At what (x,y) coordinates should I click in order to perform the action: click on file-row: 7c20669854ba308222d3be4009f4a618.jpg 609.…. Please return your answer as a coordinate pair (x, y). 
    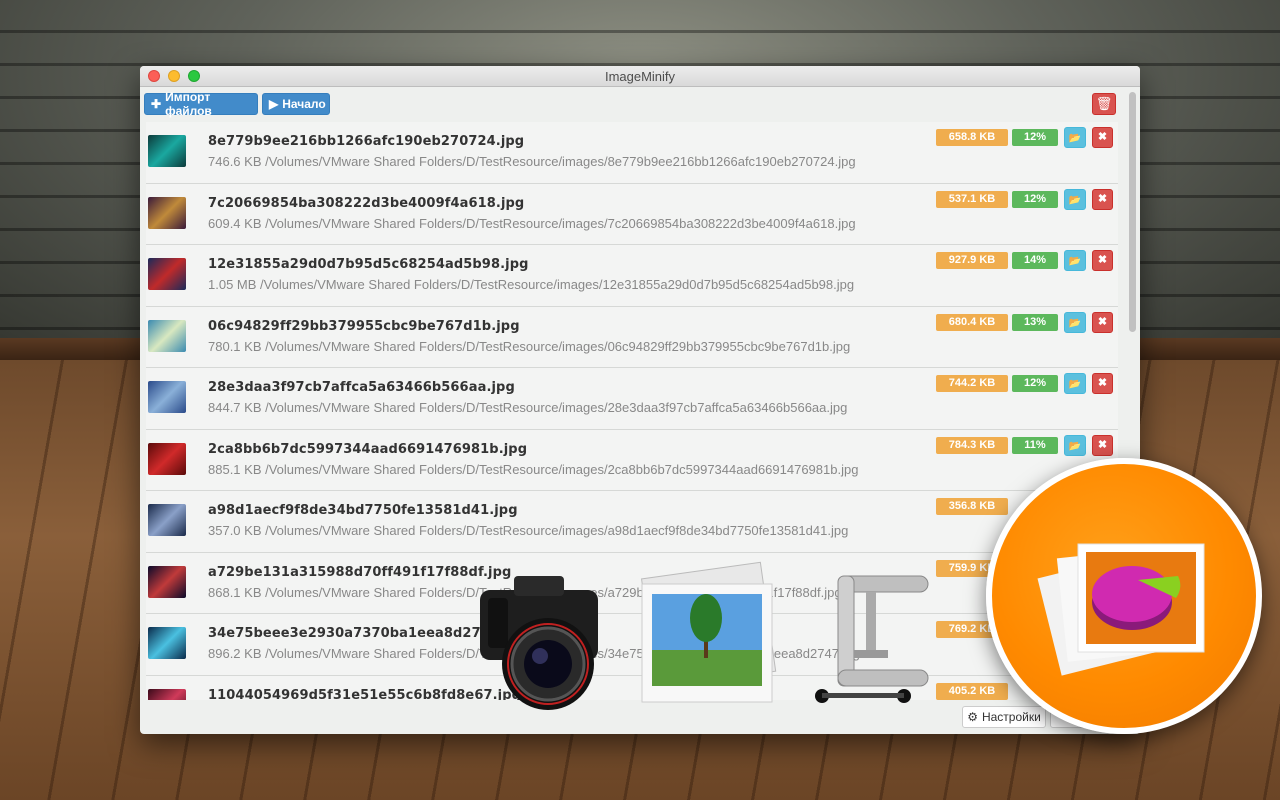
    Looking at the image, I should click on (632, 214).